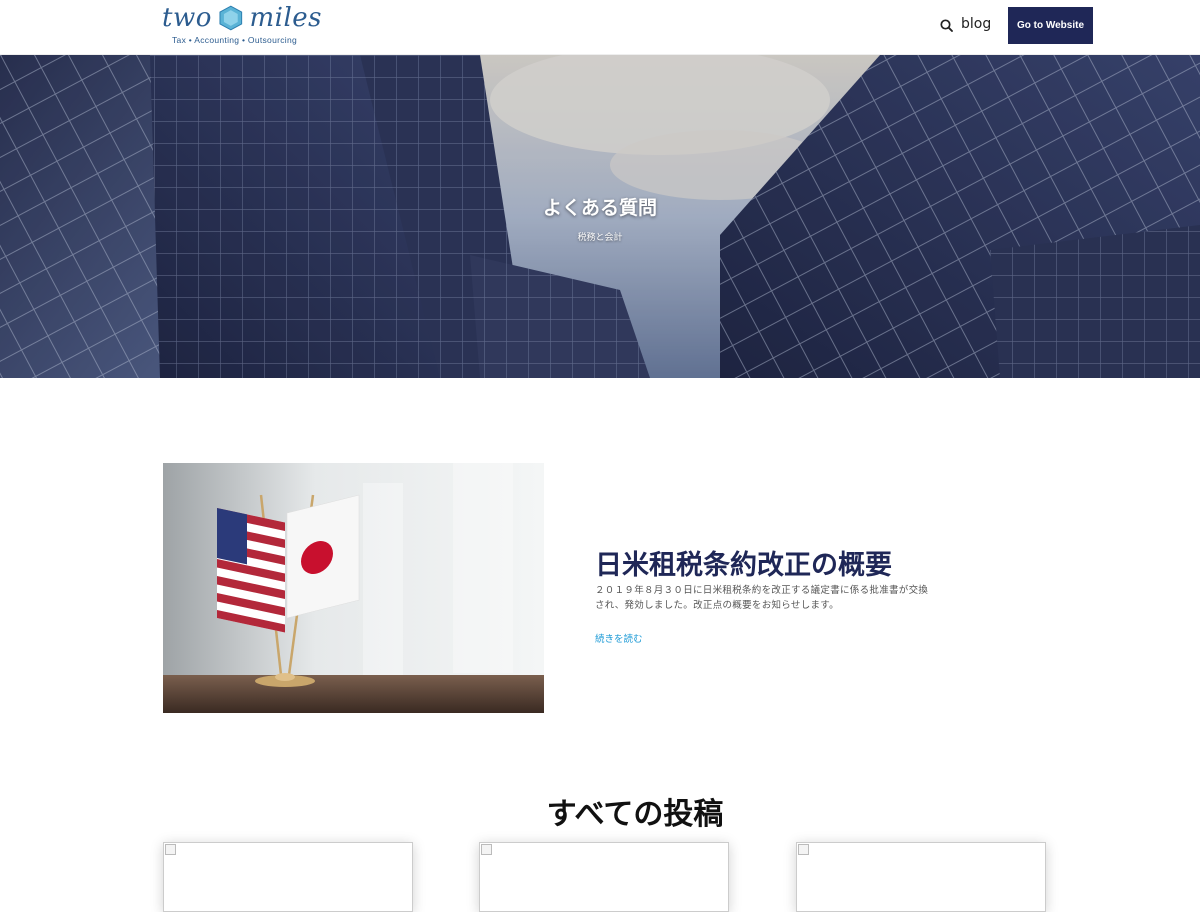  Describe the element at coordinates (619, 638) in the screenshot. I see `read-more-link: 続きを読む` at that location.